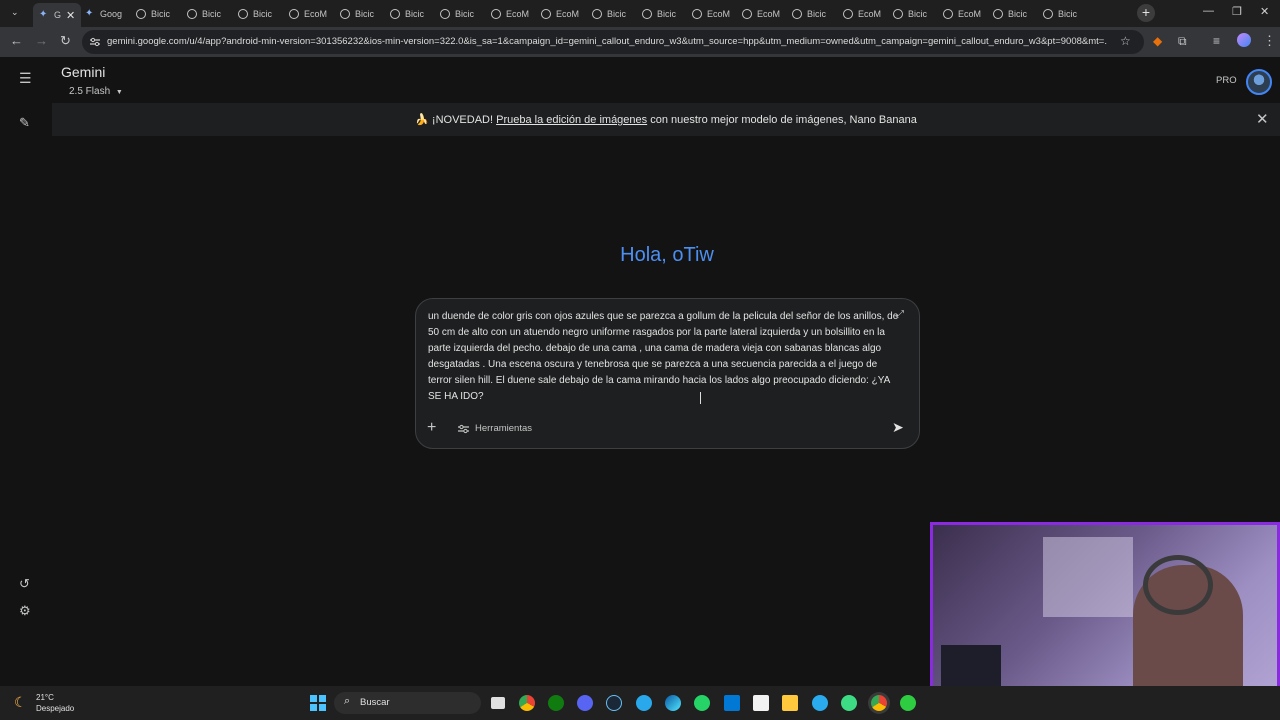 This screenshot has width=1280, height=720. I want to click on tools-label: Herramientas, so click(504, 428).